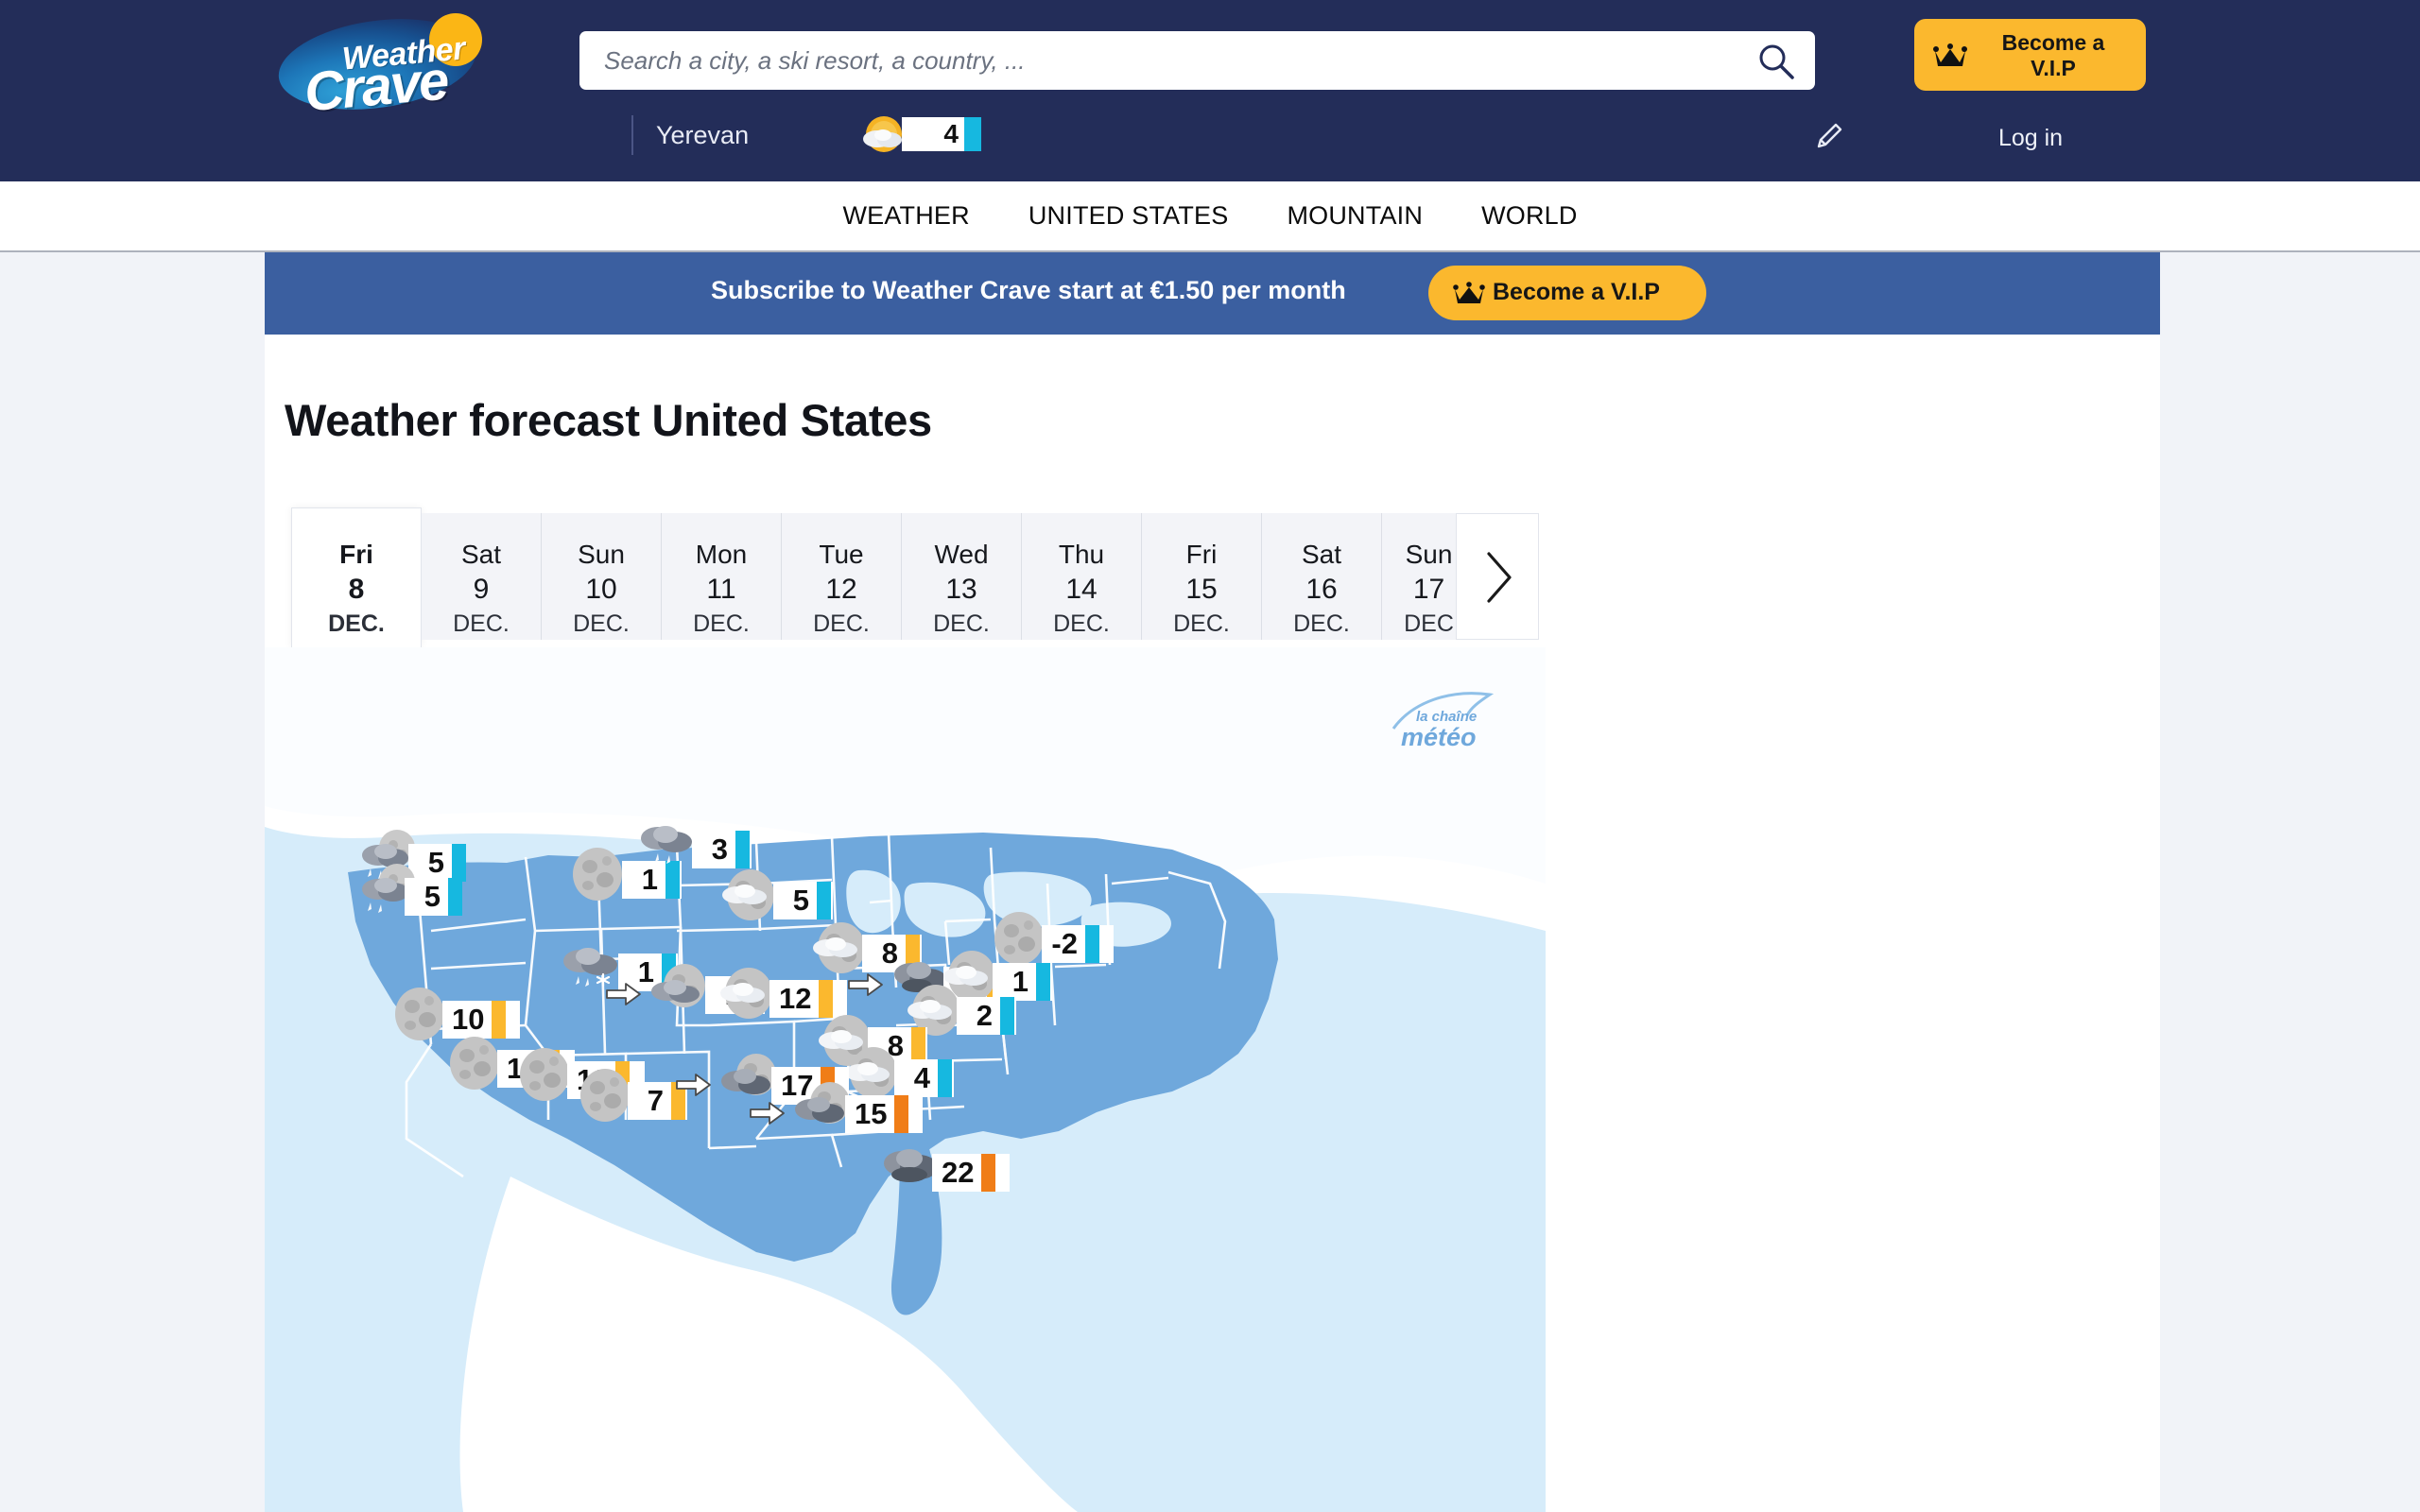 This screenshot has width=2420, height=1512. What do you see at coordinates (655, 1100) in the screenshot?
I see `marker-temperature: 7` at bounding box center [655, 1100].